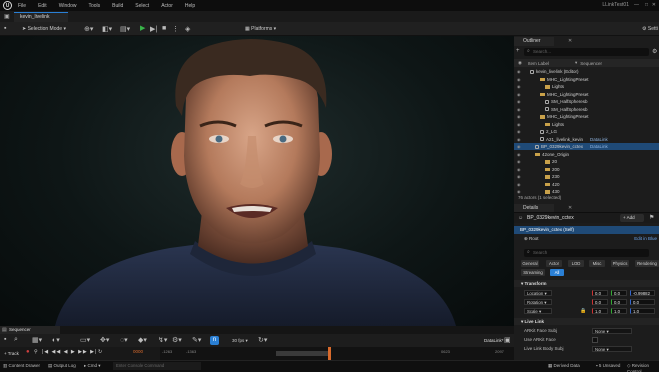  Describe the element at coordinates (37, 340) in the screenshot. I see `film-icon: ▦▾` at that location.